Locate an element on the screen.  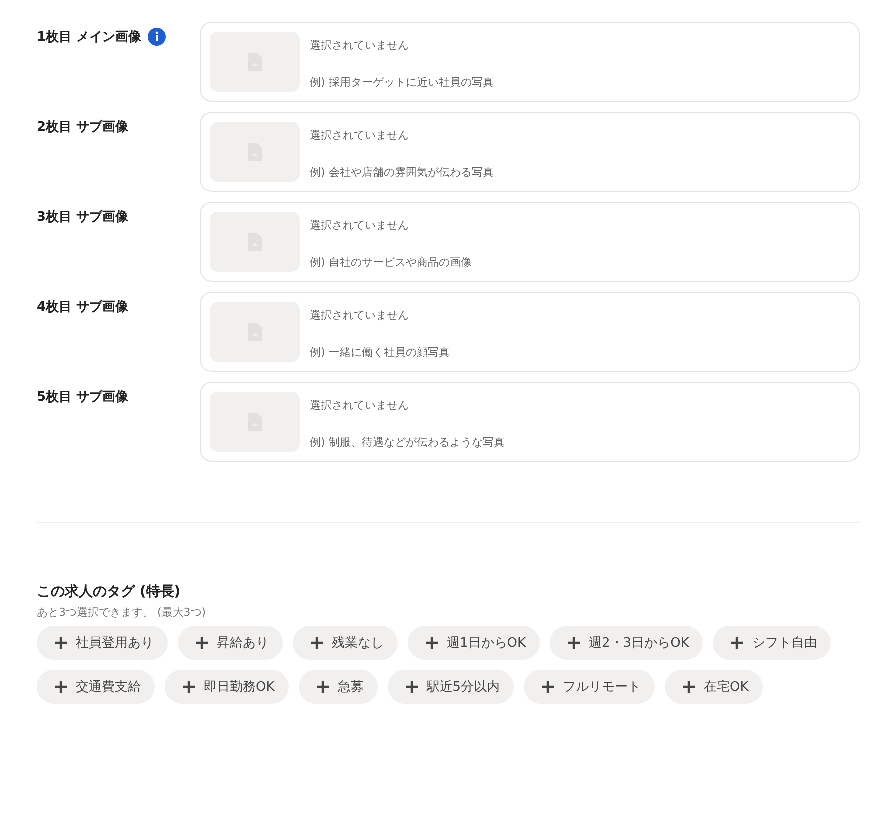
tag-chip: 残業なし is located at coordinates (345, 643).